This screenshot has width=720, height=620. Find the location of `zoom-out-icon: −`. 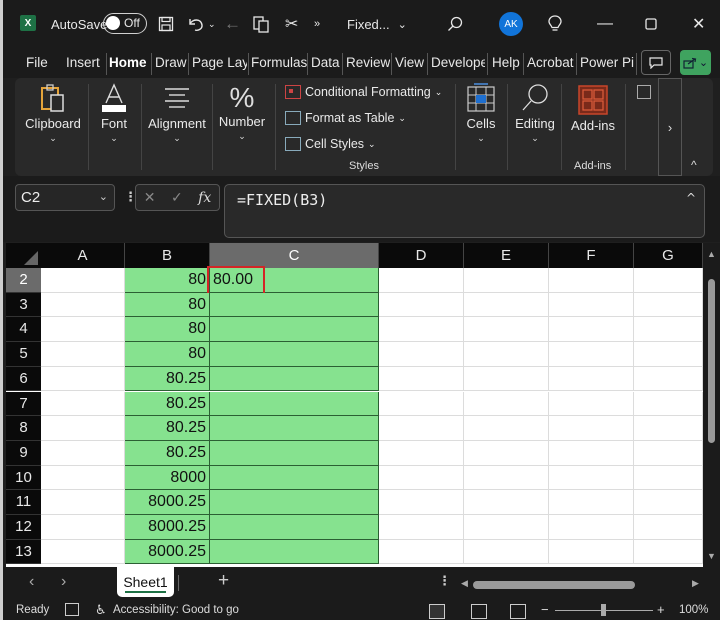

zoom-out-icon: − is located at coordinates (545, 609).